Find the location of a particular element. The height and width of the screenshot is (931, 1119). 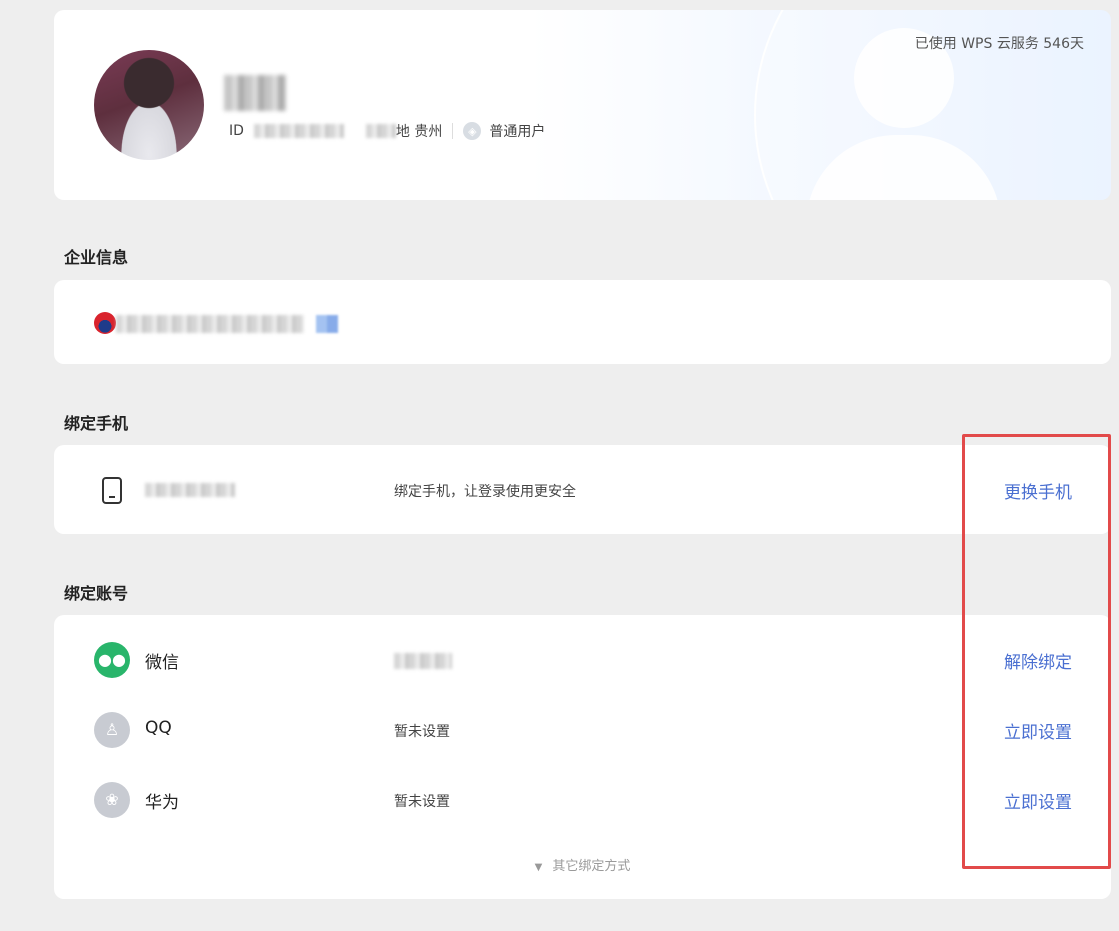

huawei-icon: ❀ is located at coordinates (112, 800).